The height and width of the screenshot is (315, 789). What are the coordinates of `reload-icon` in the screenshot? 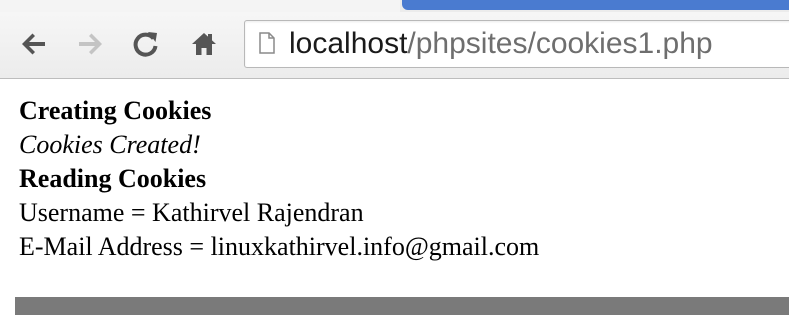 It's located at (145, 44).